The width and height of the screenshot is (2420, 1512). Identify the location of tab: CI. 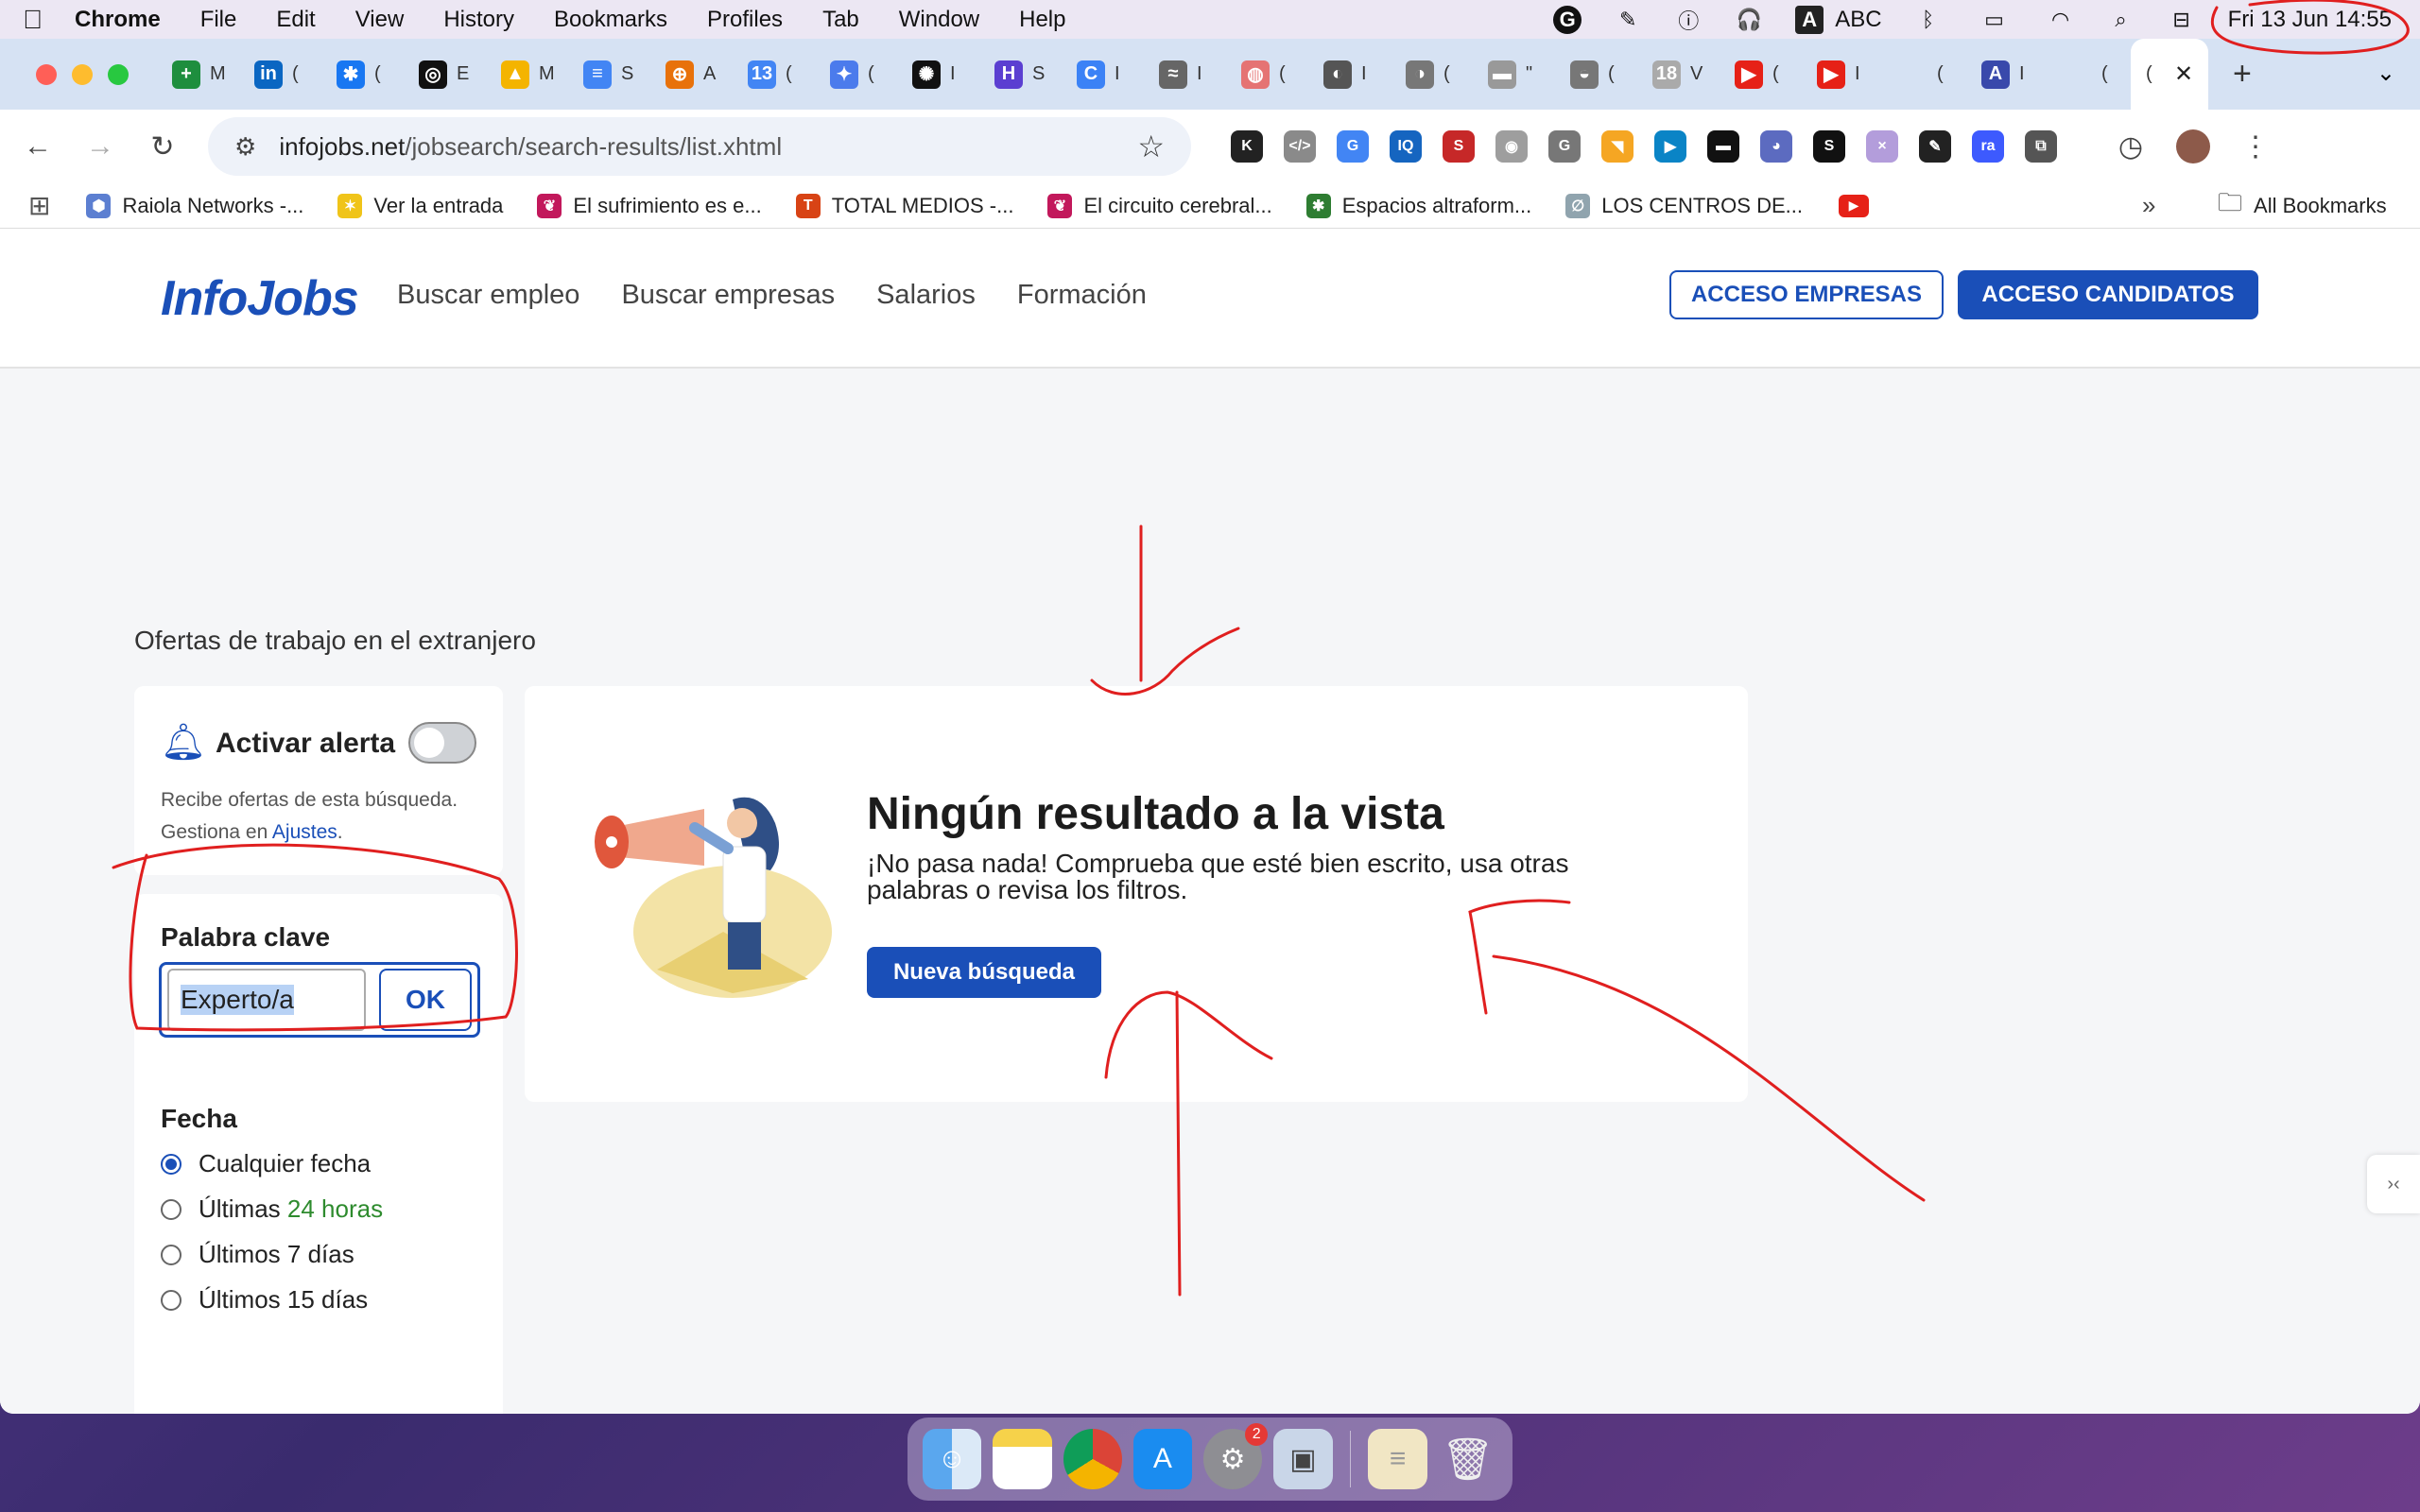
(1103, 74).